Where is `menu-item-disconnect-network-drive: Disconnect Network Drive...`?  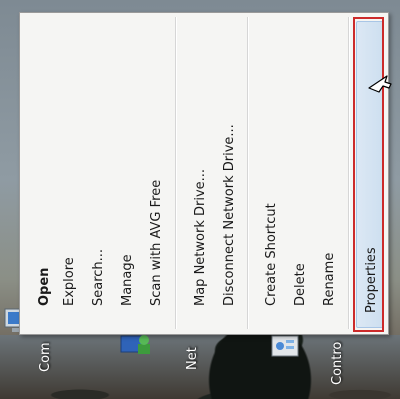 menu-item-disconnect-network-drive: Disconnect Network Drive... is located at coordinates (229, 174).